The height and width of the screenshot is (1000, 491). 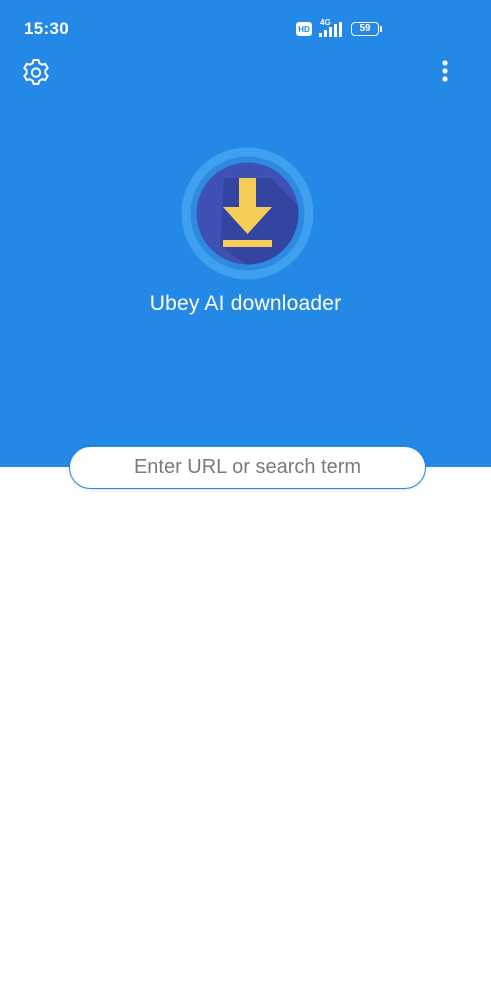 I want to click on search-bar, so click(x=247, y=467).